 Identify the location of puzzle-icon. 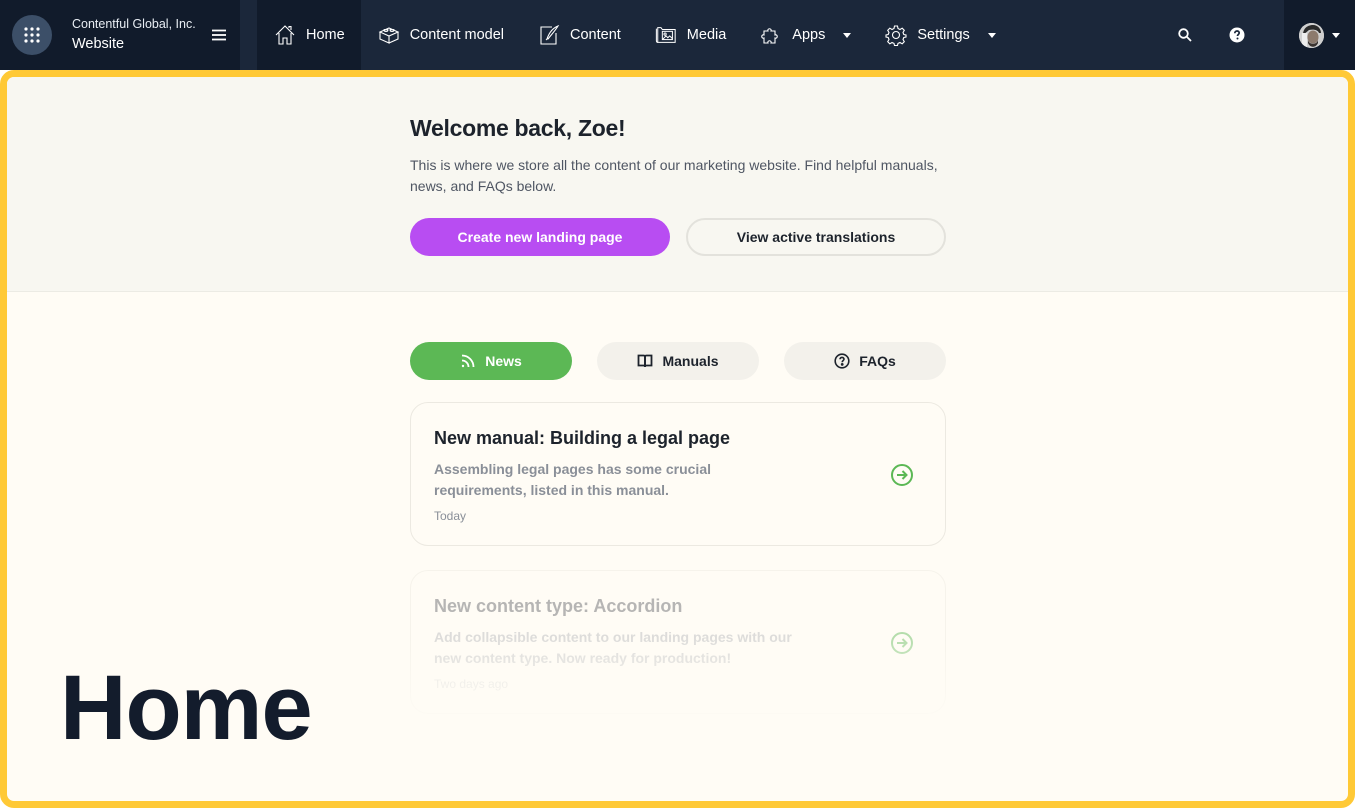
(770, 36).